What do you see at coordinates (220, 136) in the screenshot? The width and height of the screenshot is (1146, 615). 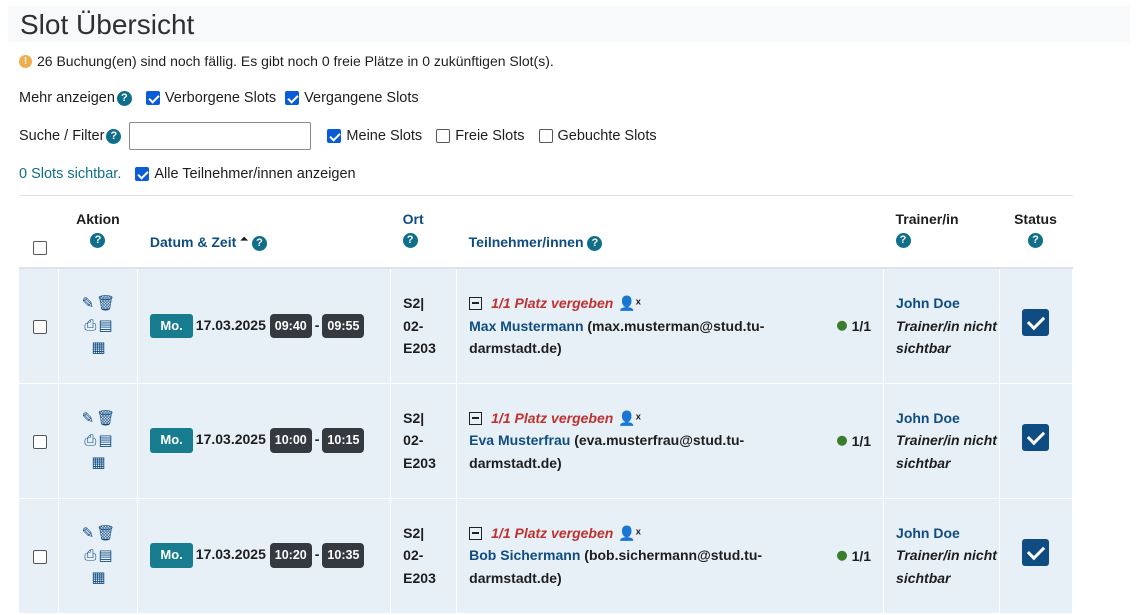 I see `search-input` at bounding box center [220, 136].